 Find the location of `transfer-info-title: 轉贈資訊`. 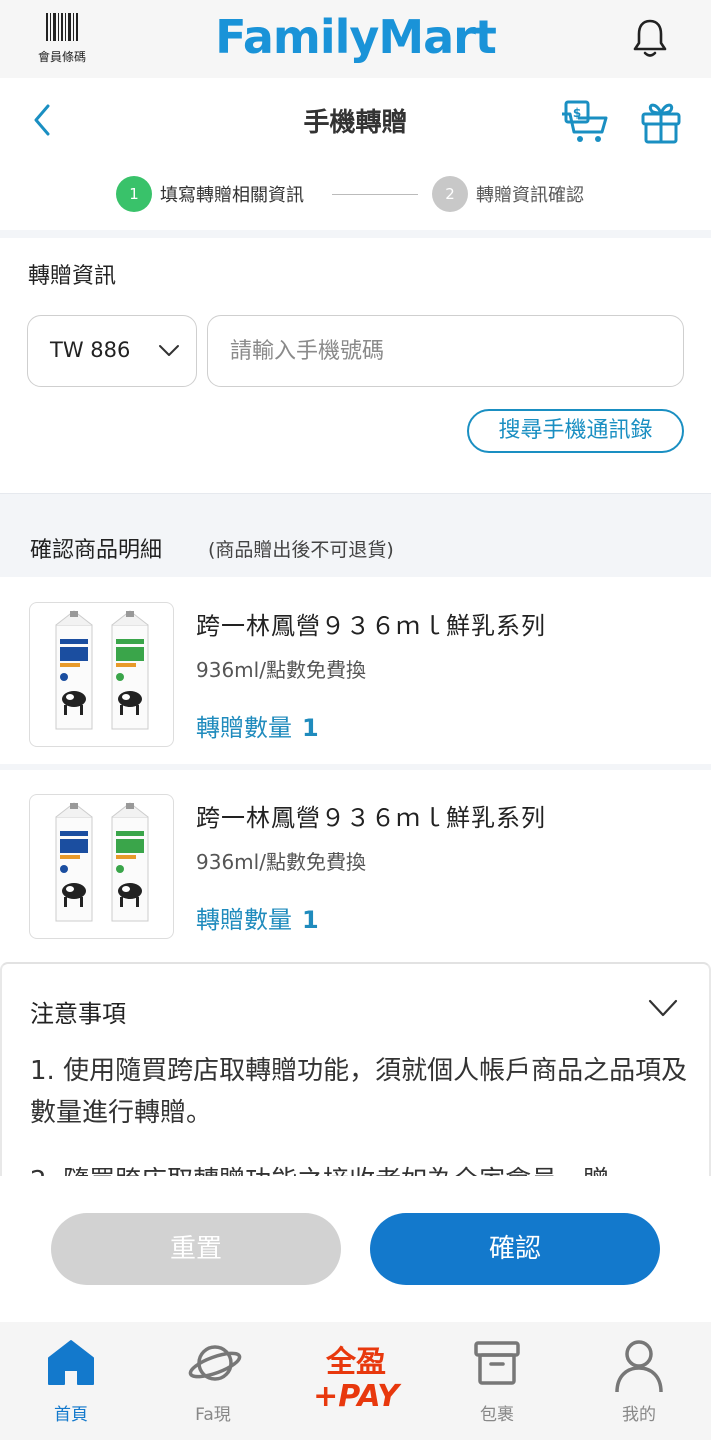

transfer-info-title: 轉贈資訊 is located at coordinates (72, 276).